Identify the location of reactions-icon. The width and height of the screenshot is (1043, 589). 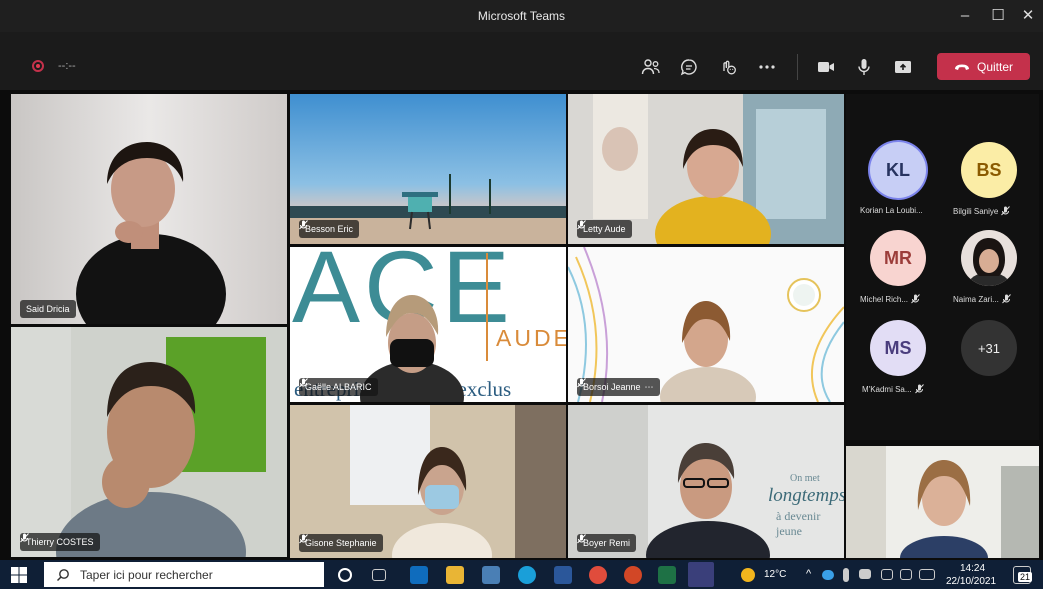
(729, 67).